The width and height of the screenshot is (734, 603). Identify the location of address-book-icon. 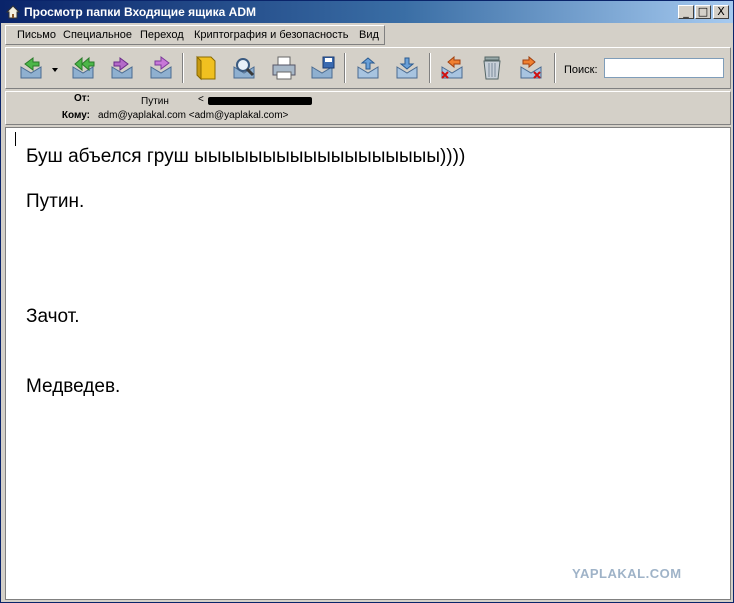
(206, 68).